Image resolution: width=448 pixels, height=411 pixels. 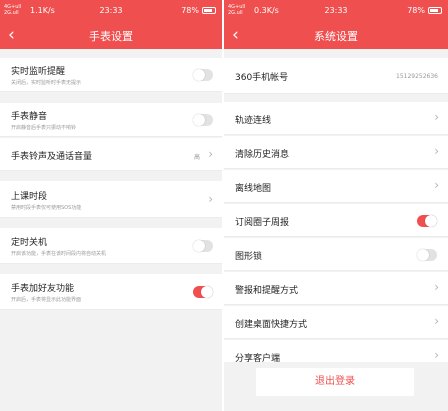 What do you see at coordinates (111, 246) in the screenshot?
I see `setting-row-scheduled-shutdown: 定时关机 开启该功能，手表在该时间段内将自动关机` at bounding box center [111, 246].